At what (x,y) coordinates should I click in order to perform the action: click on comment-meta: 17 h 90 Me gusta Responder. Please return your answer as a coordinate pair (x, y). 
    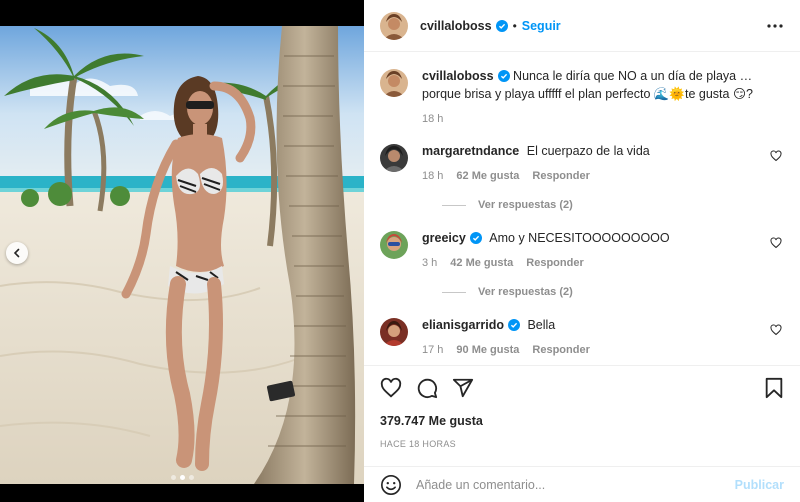
    Looking at the image, I should click on (603, 350).